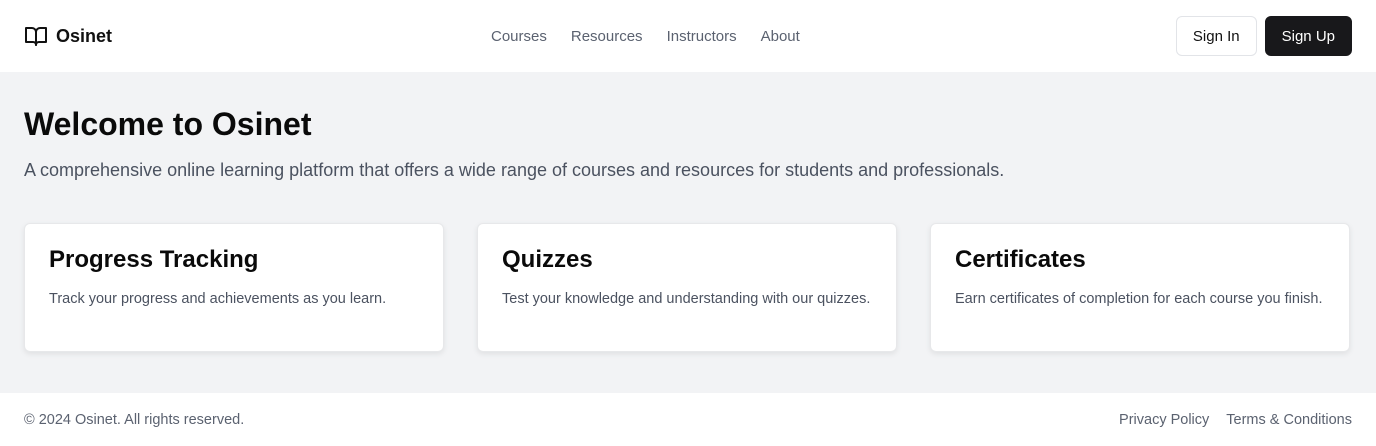  I want to click on privacy-policy-link: Privacy Policy, so click(1164, 420).